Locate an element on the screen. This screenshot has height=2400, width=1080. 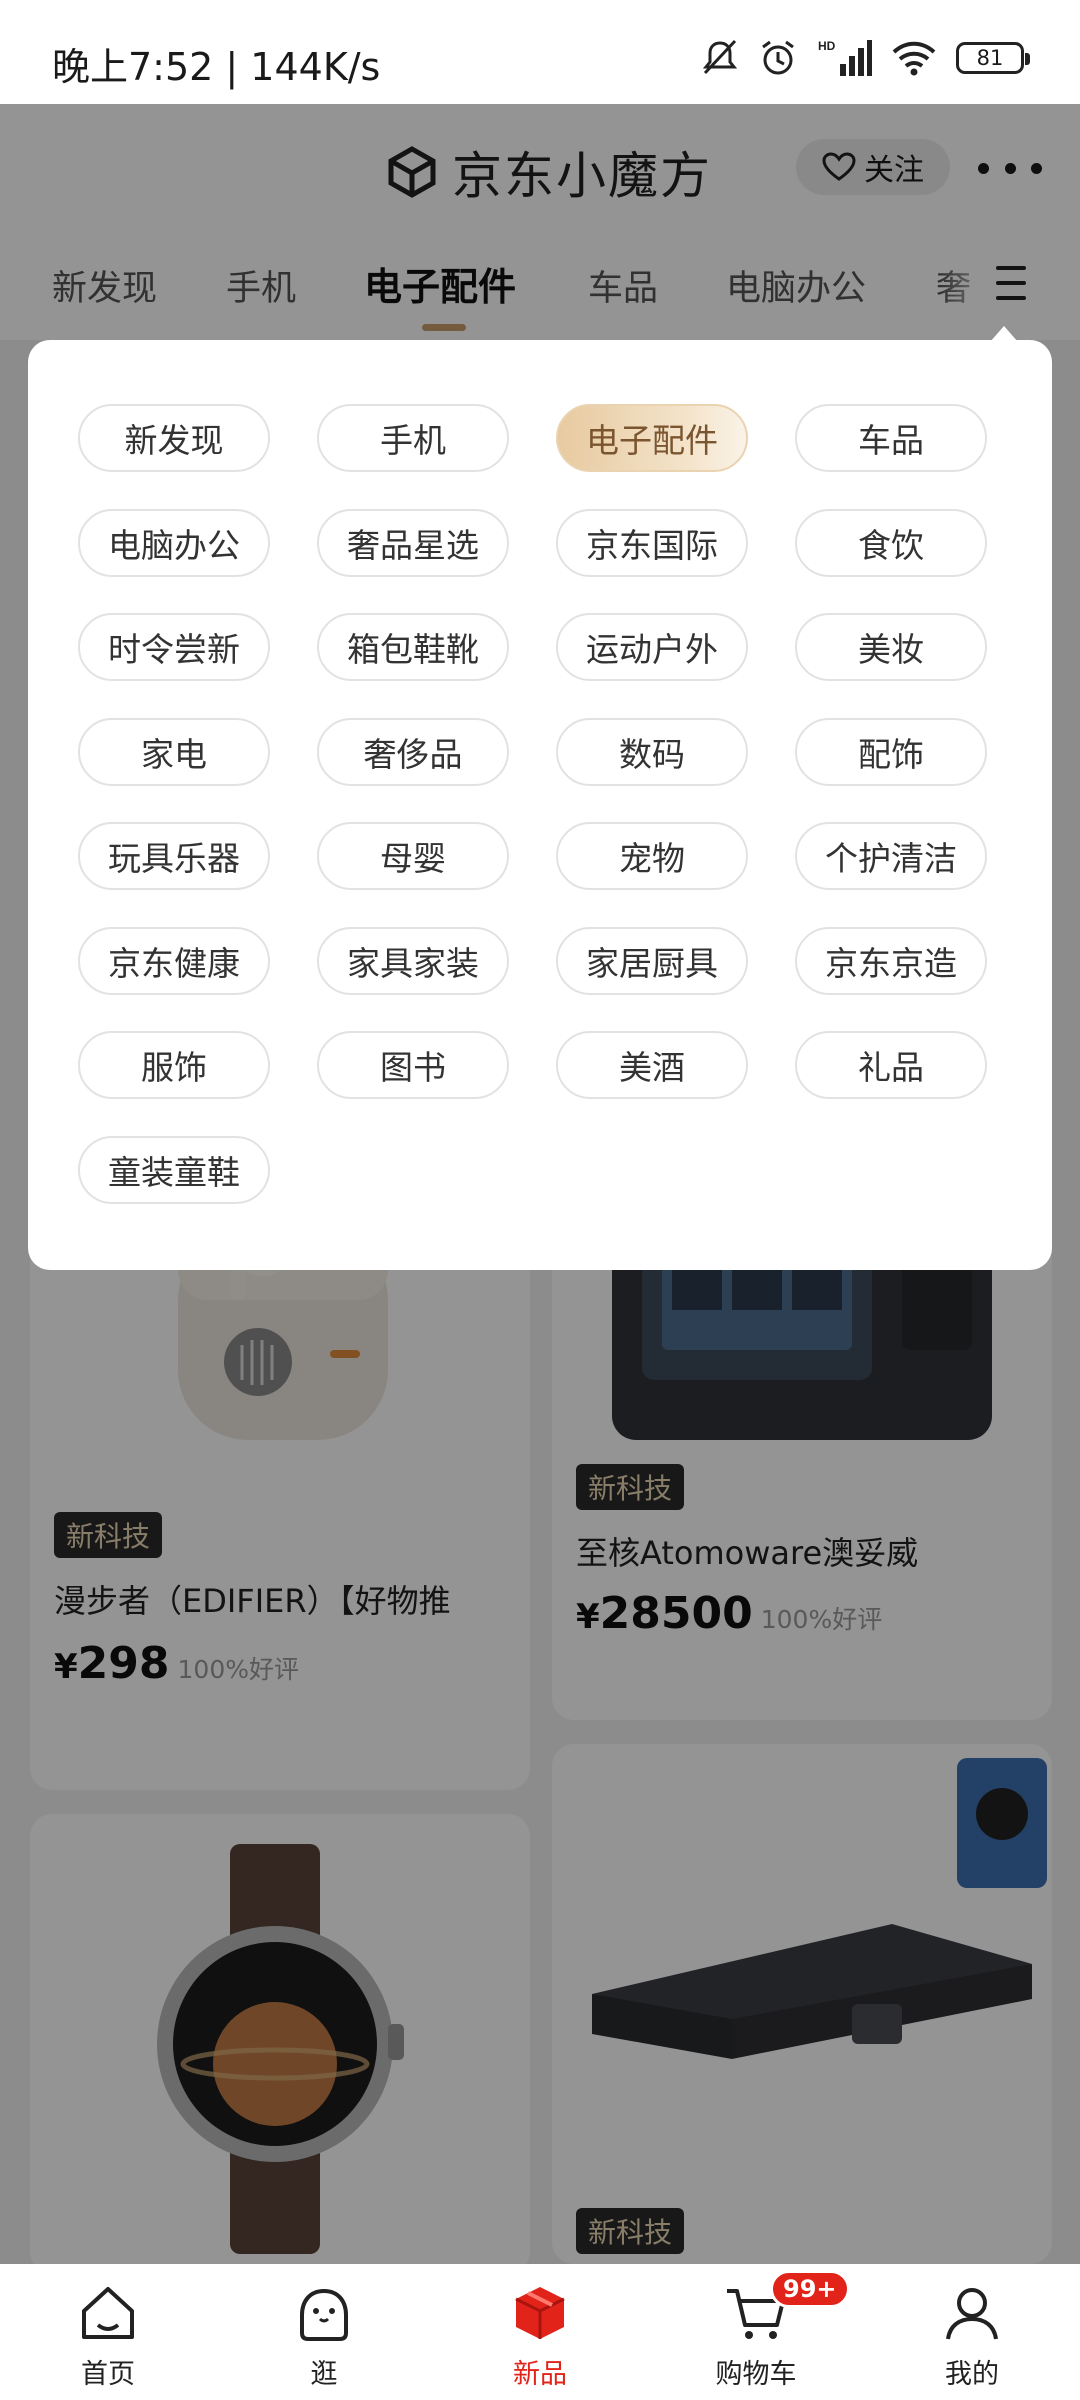
wifi-icon is located at coordinates (914, 58).